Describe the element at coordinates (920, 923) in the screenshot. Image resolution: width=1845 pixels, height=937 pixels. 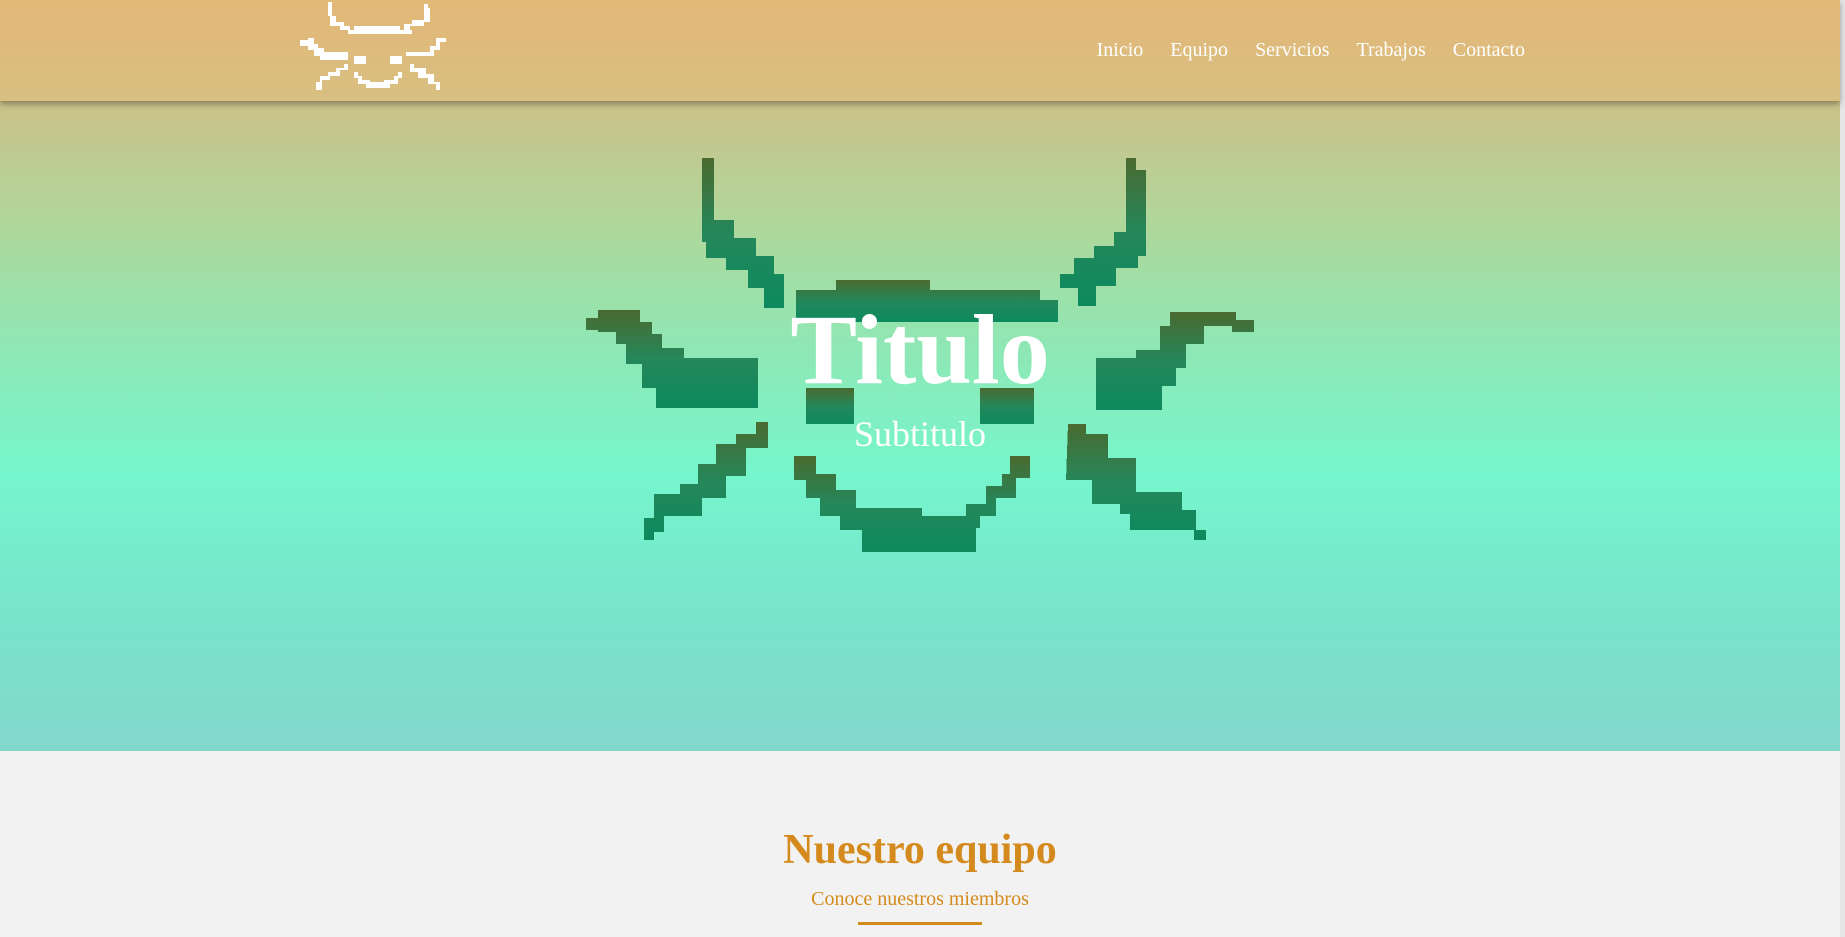
I see `team-divider` at that location.